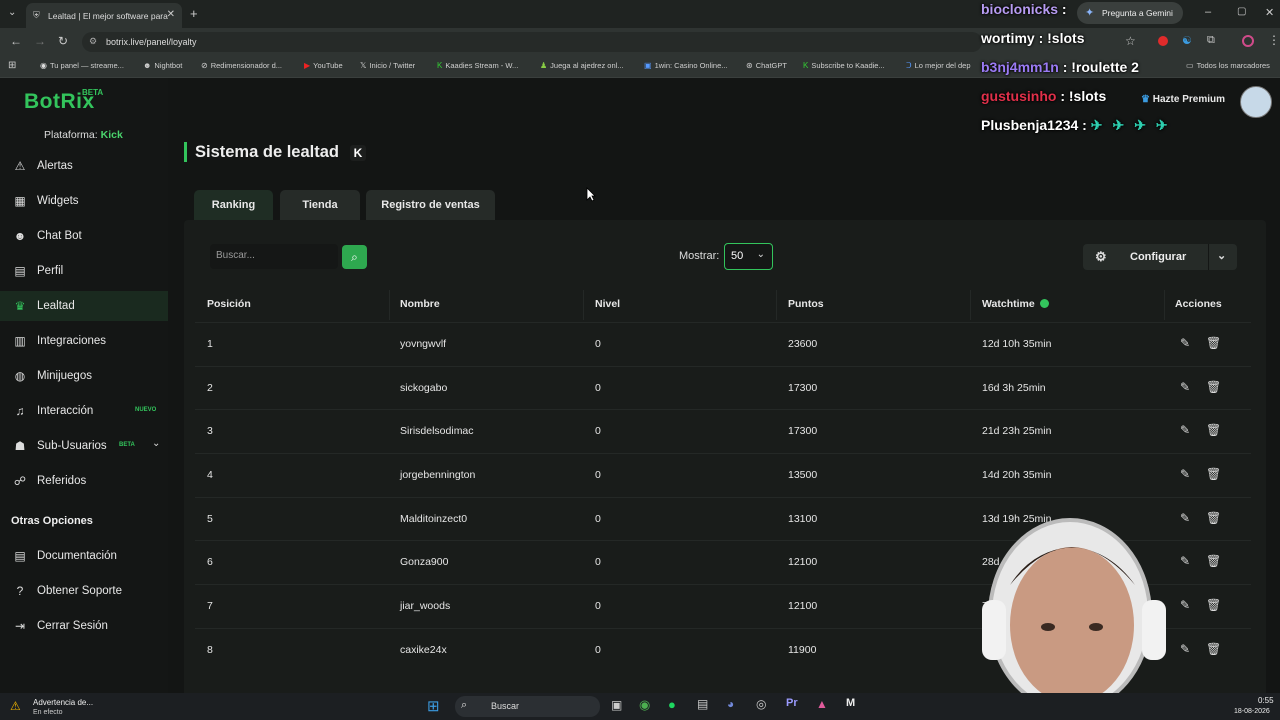 This screenshot has height=720, width=1280. I want to click on column-header-position: Posición, so click(229, 304).